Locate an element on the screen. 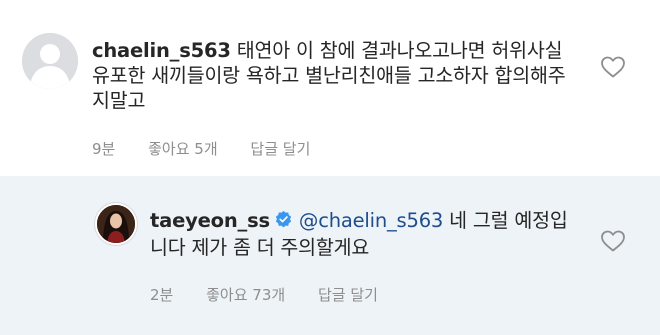 The height and width of the screenshot is (335, 660). comment-meta: 2분 좋아요 73개 답글 달기 is located at coordinates (278, 294).